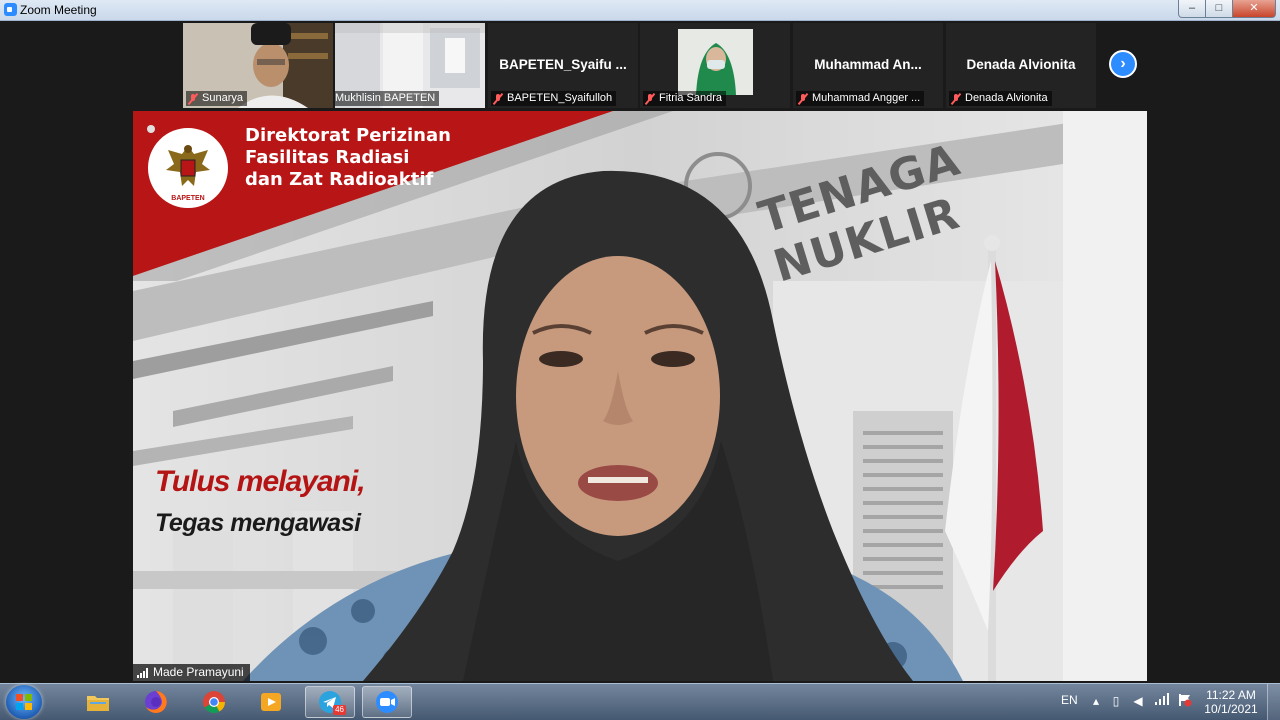 The width and height of the screenshot is (1280, 720). Describe the element at coordinates (640, 10) in the screenshot. I see `title-bar: Zoom Meeting – □ ✕` at that location.